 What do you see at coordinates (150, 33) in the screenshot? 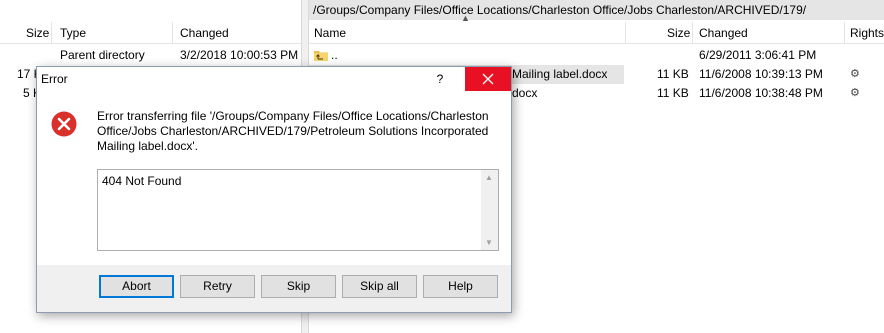
I see `local-column-header: Size Type Changed` at bounding box center [150, 33].